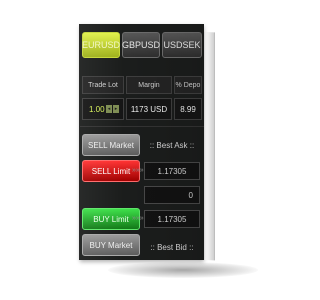  What do you see at coordinates (138, 170) in the screenshot?
I see `sell-arrows-icon: »»»` at bounding box center [138, 170].